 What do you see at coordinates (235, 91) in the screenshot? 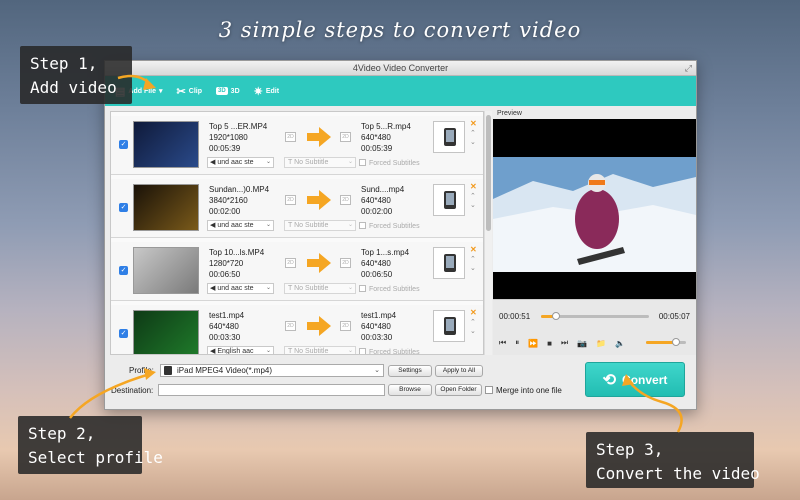
I see `3d-label: 3D` at bounding box center [235, 91].